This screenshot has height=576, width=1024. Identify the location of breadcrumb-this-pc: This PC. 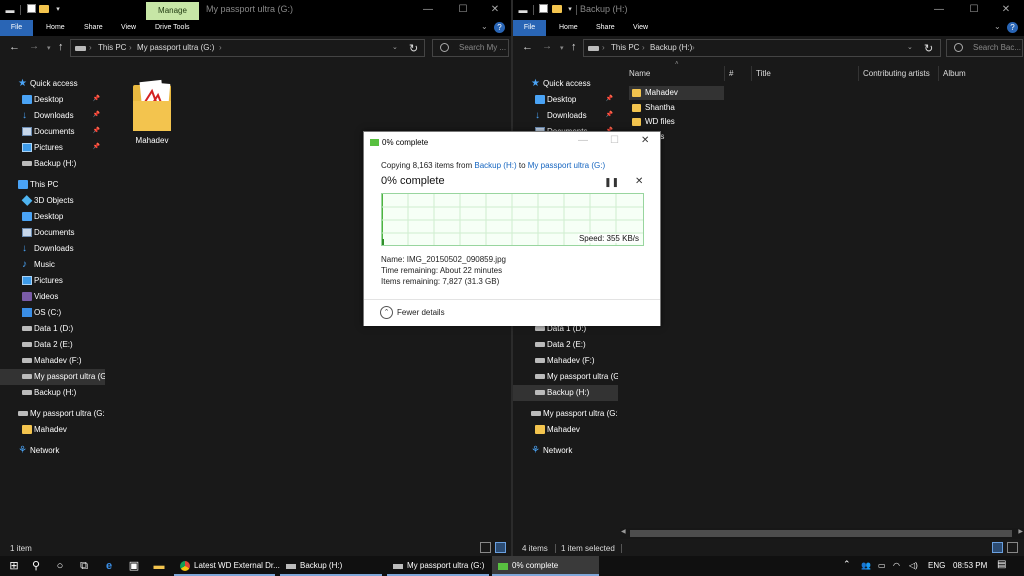
(112, 47).